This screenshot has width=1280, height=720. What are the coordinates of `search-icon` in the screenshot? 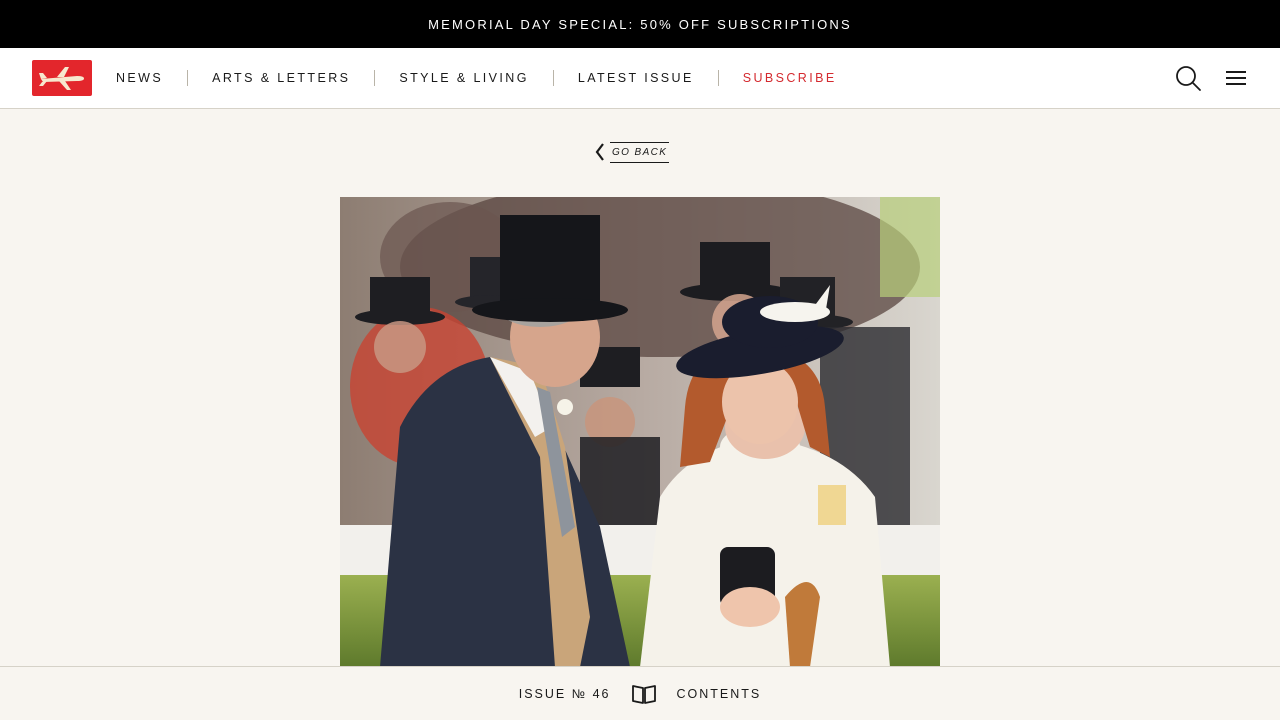 It's located at (1188, 78).